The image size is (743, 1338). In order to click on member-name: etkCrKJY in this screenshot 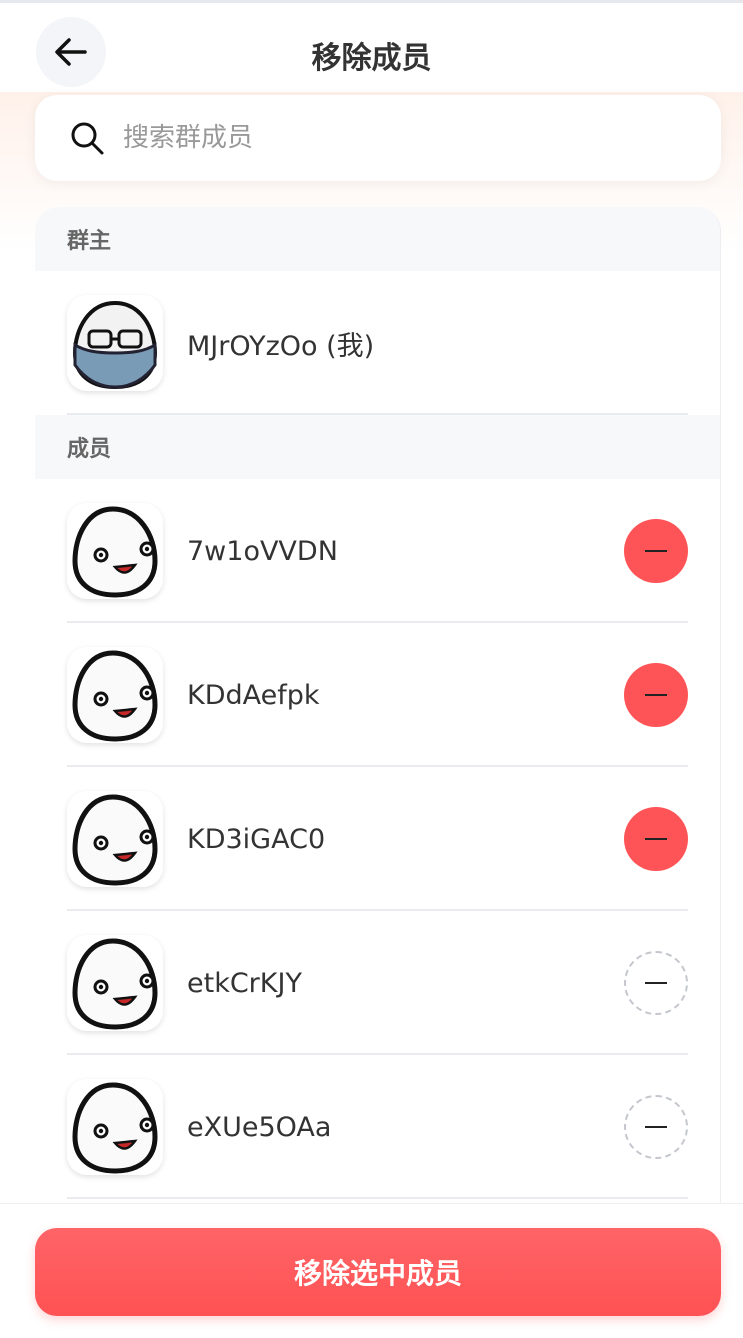, I will do `click(244, 983)`.